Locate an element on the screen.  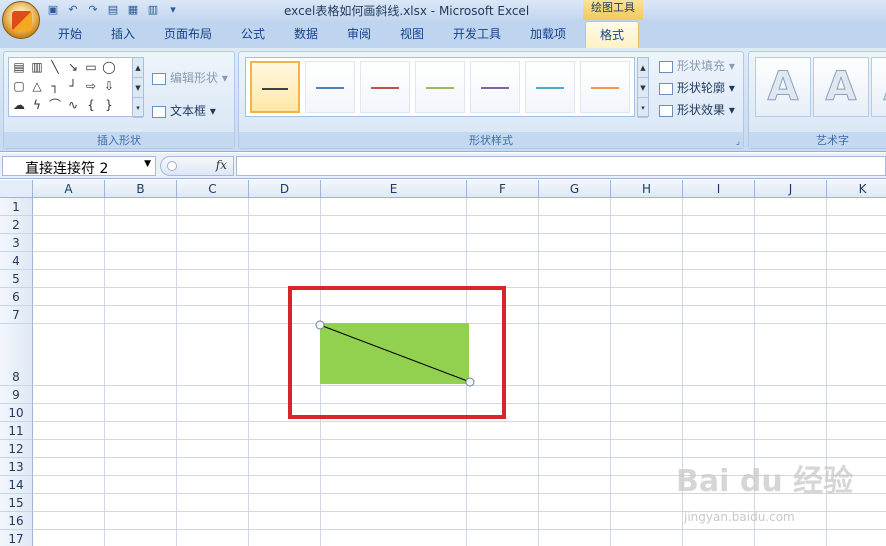
column-header-j: J is located at coordinates (791, 189).